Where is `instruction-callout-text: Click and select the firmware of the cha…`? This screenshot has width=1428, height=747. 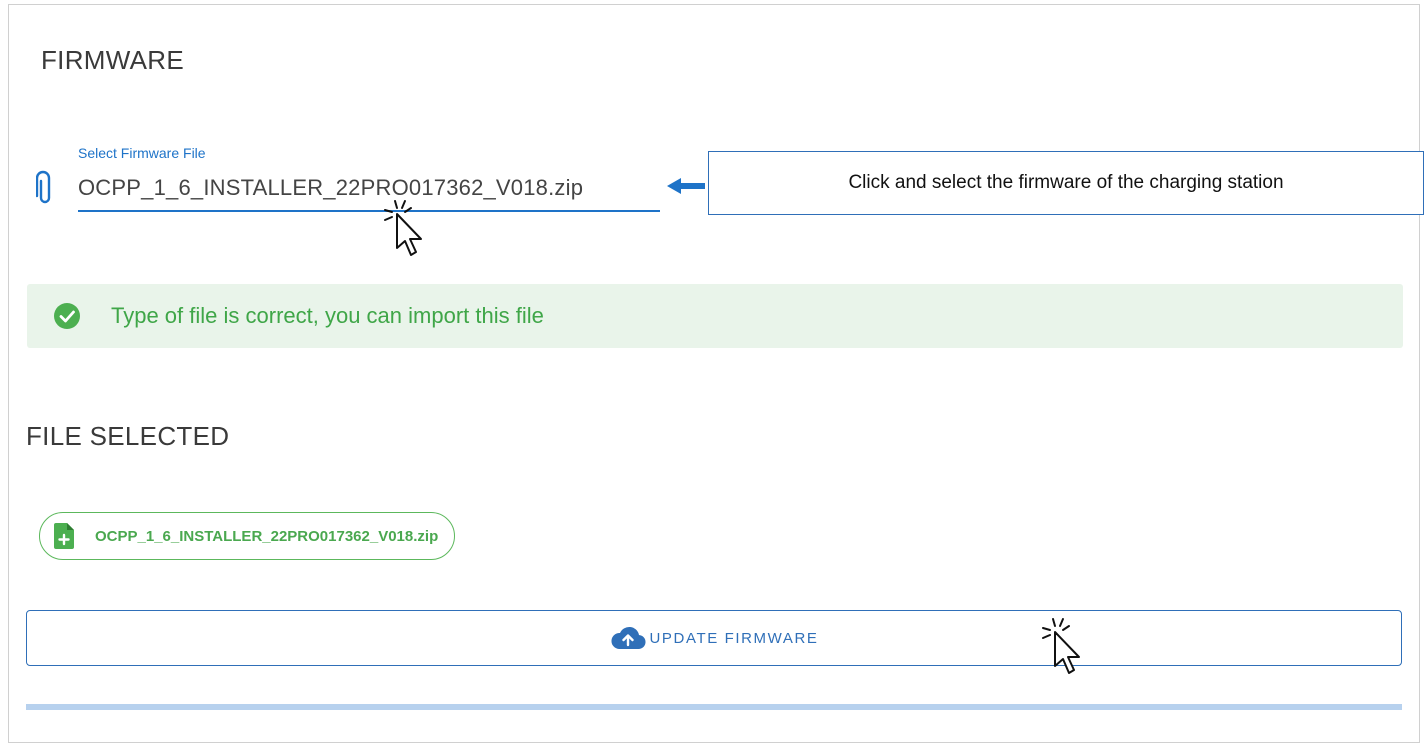 instruction-callout-text: Click and select the firmware of the cha… is located at coordinates (1066, 182).